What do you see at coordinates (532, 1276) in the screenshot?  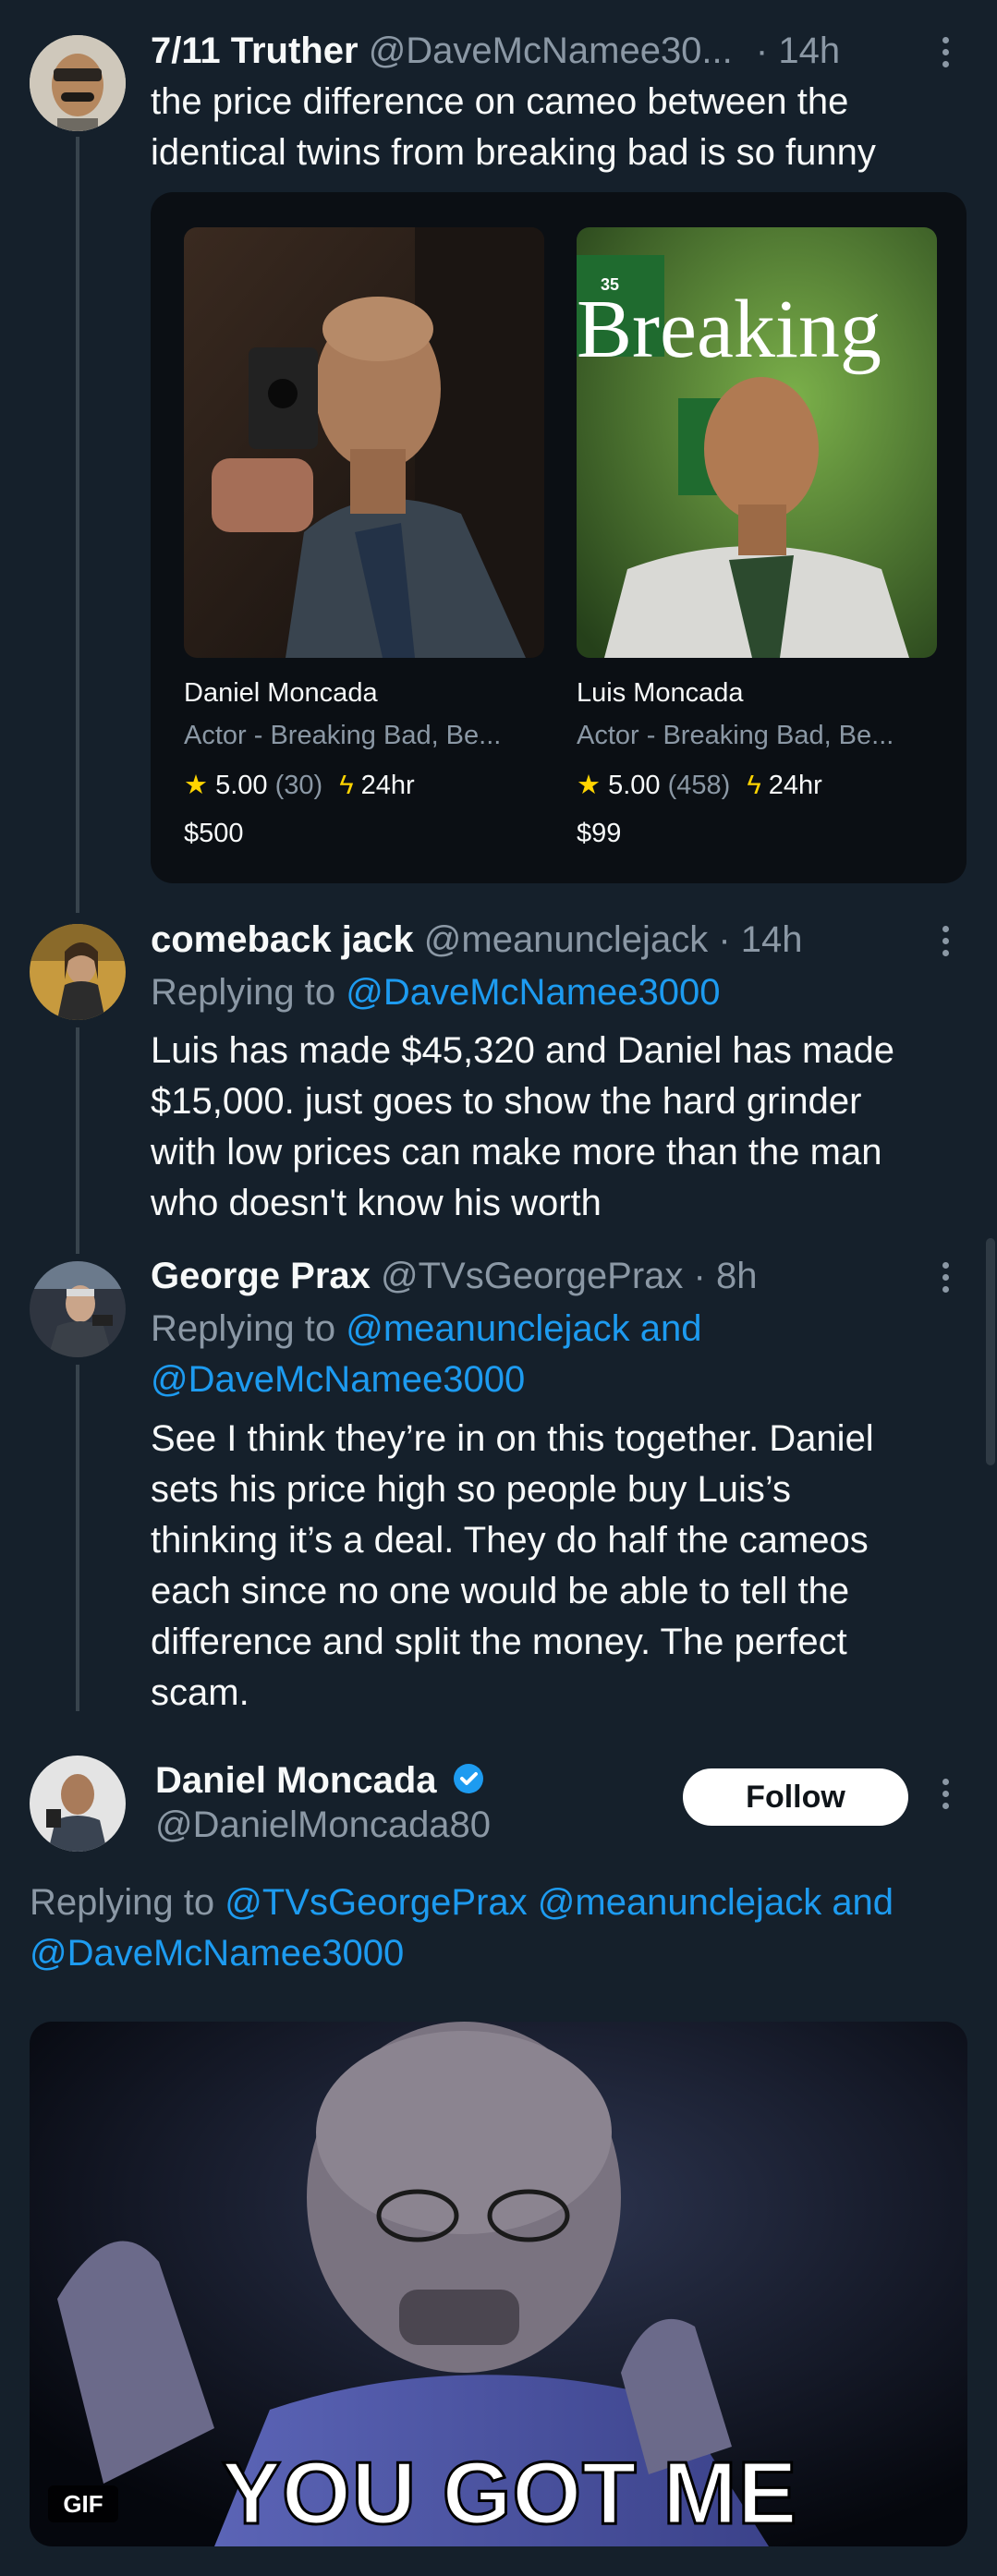 I see `user-handle: @TVsGeorgePrax` at bounding box center [532, 1276].